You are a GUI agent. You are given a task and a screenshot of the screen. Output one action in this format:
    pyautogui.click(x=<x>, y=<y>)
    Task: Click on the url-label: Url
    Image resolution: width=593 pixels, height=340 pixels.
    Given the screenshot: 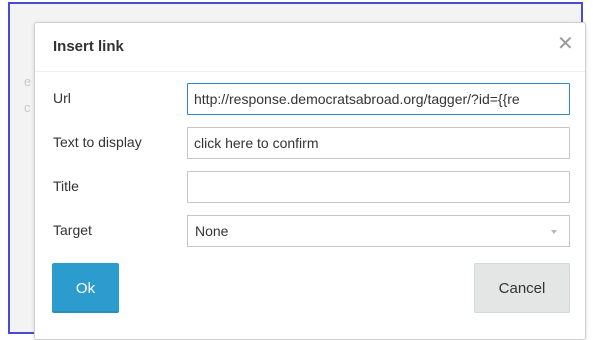 What is the action you would take?
    pyautogui.click(x=62, y=98)
    